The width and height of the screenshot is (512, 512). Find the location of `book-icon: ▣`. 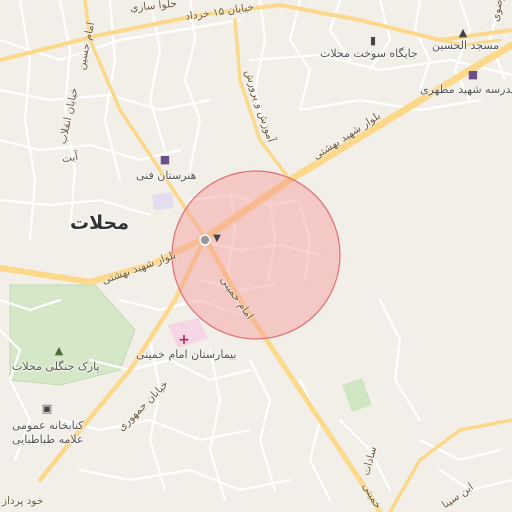

book-icon: ▣ is located at coordinates (47, 409).